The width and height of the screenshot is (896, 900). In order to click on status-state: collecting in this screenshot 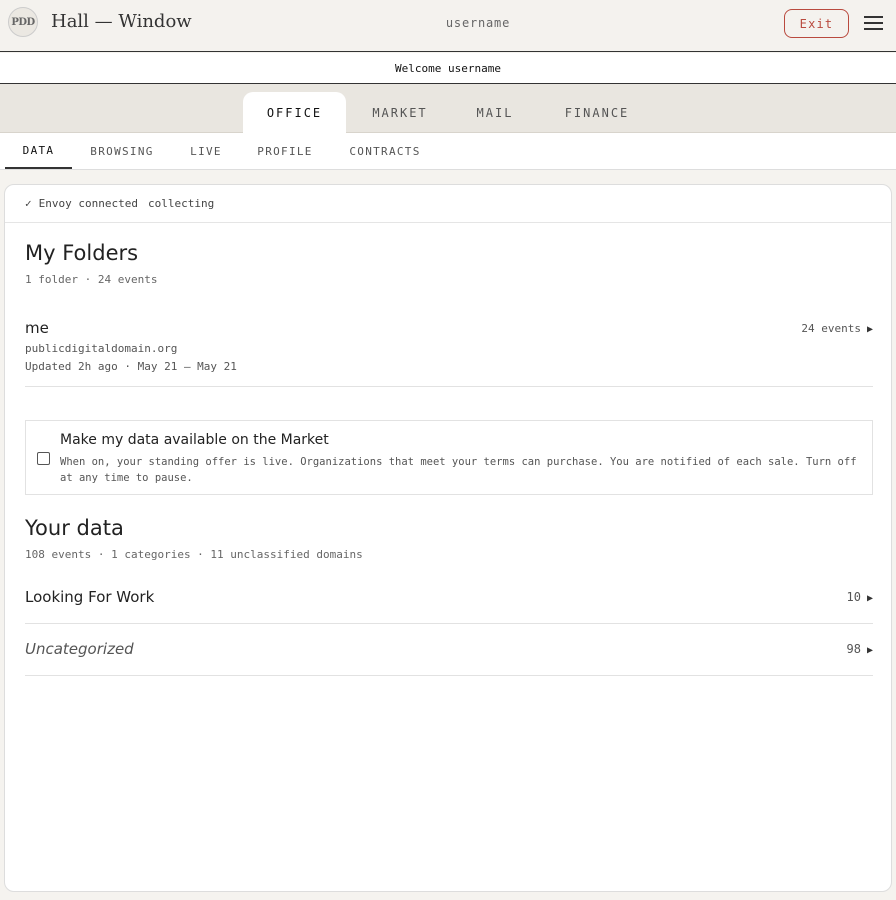, I will do `click(181, 203)`.